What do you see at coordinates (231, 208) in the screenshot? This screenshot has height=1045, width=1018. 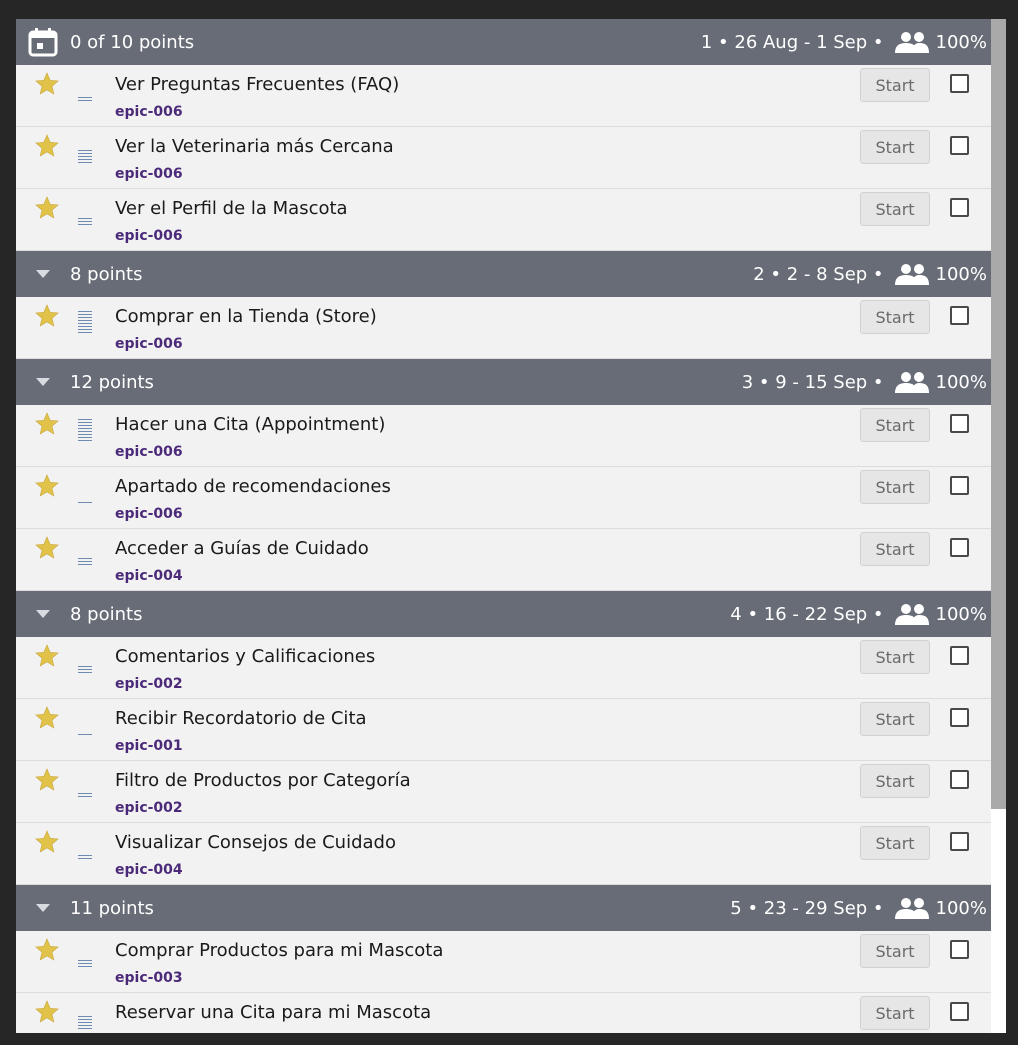 I see `story-title: Ver el Perfil de la Mascota` at bounding box center [231, 208].